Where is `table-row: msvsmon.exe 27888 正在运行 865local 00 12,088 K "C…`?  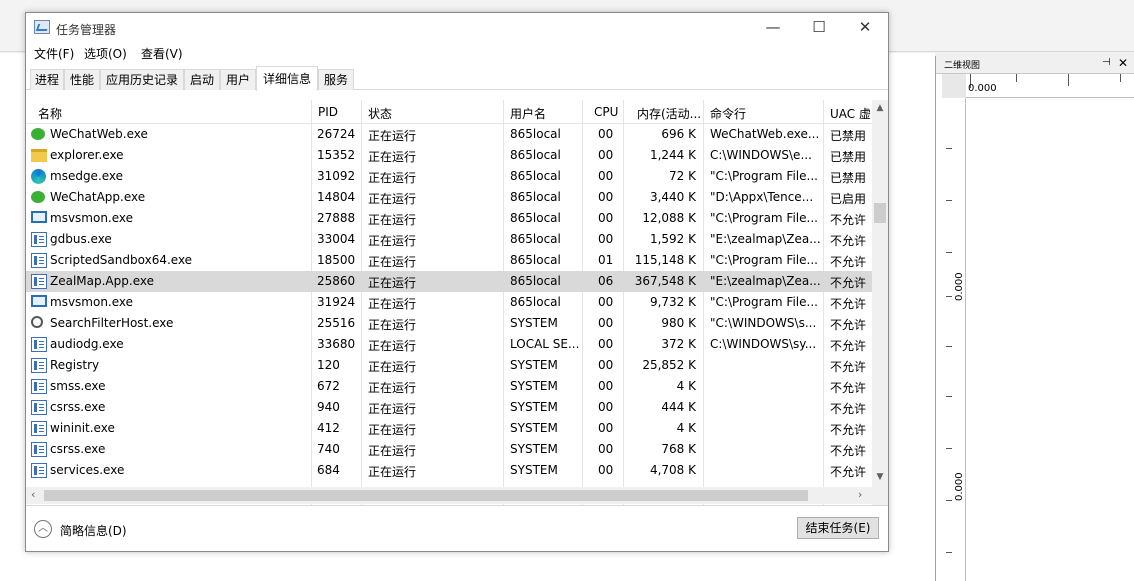 table-row: msvsmon.exe 27888 正在运行 865local 00 12,088 K "C… is located at coordinates (449, 218).